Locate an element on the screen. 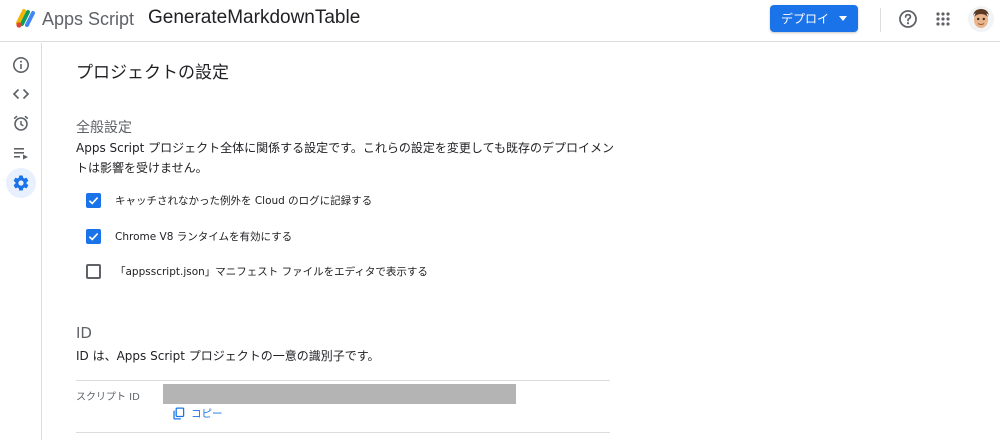 This screenshot has width=1000, height=440. header-divider is located at coordinates (880, 20).